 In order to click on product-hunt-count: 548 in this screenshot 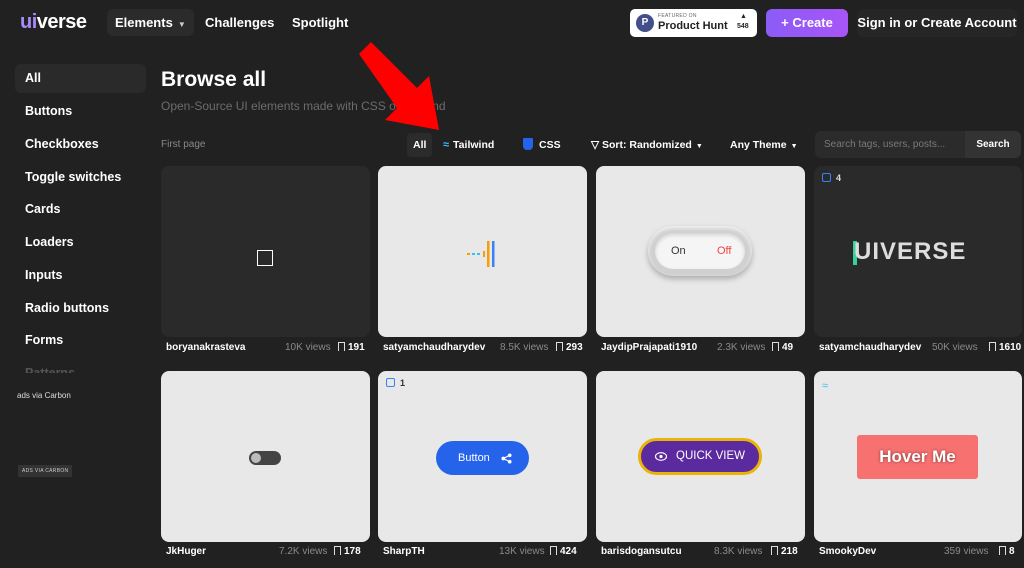, I will do `click(743, 26)`.